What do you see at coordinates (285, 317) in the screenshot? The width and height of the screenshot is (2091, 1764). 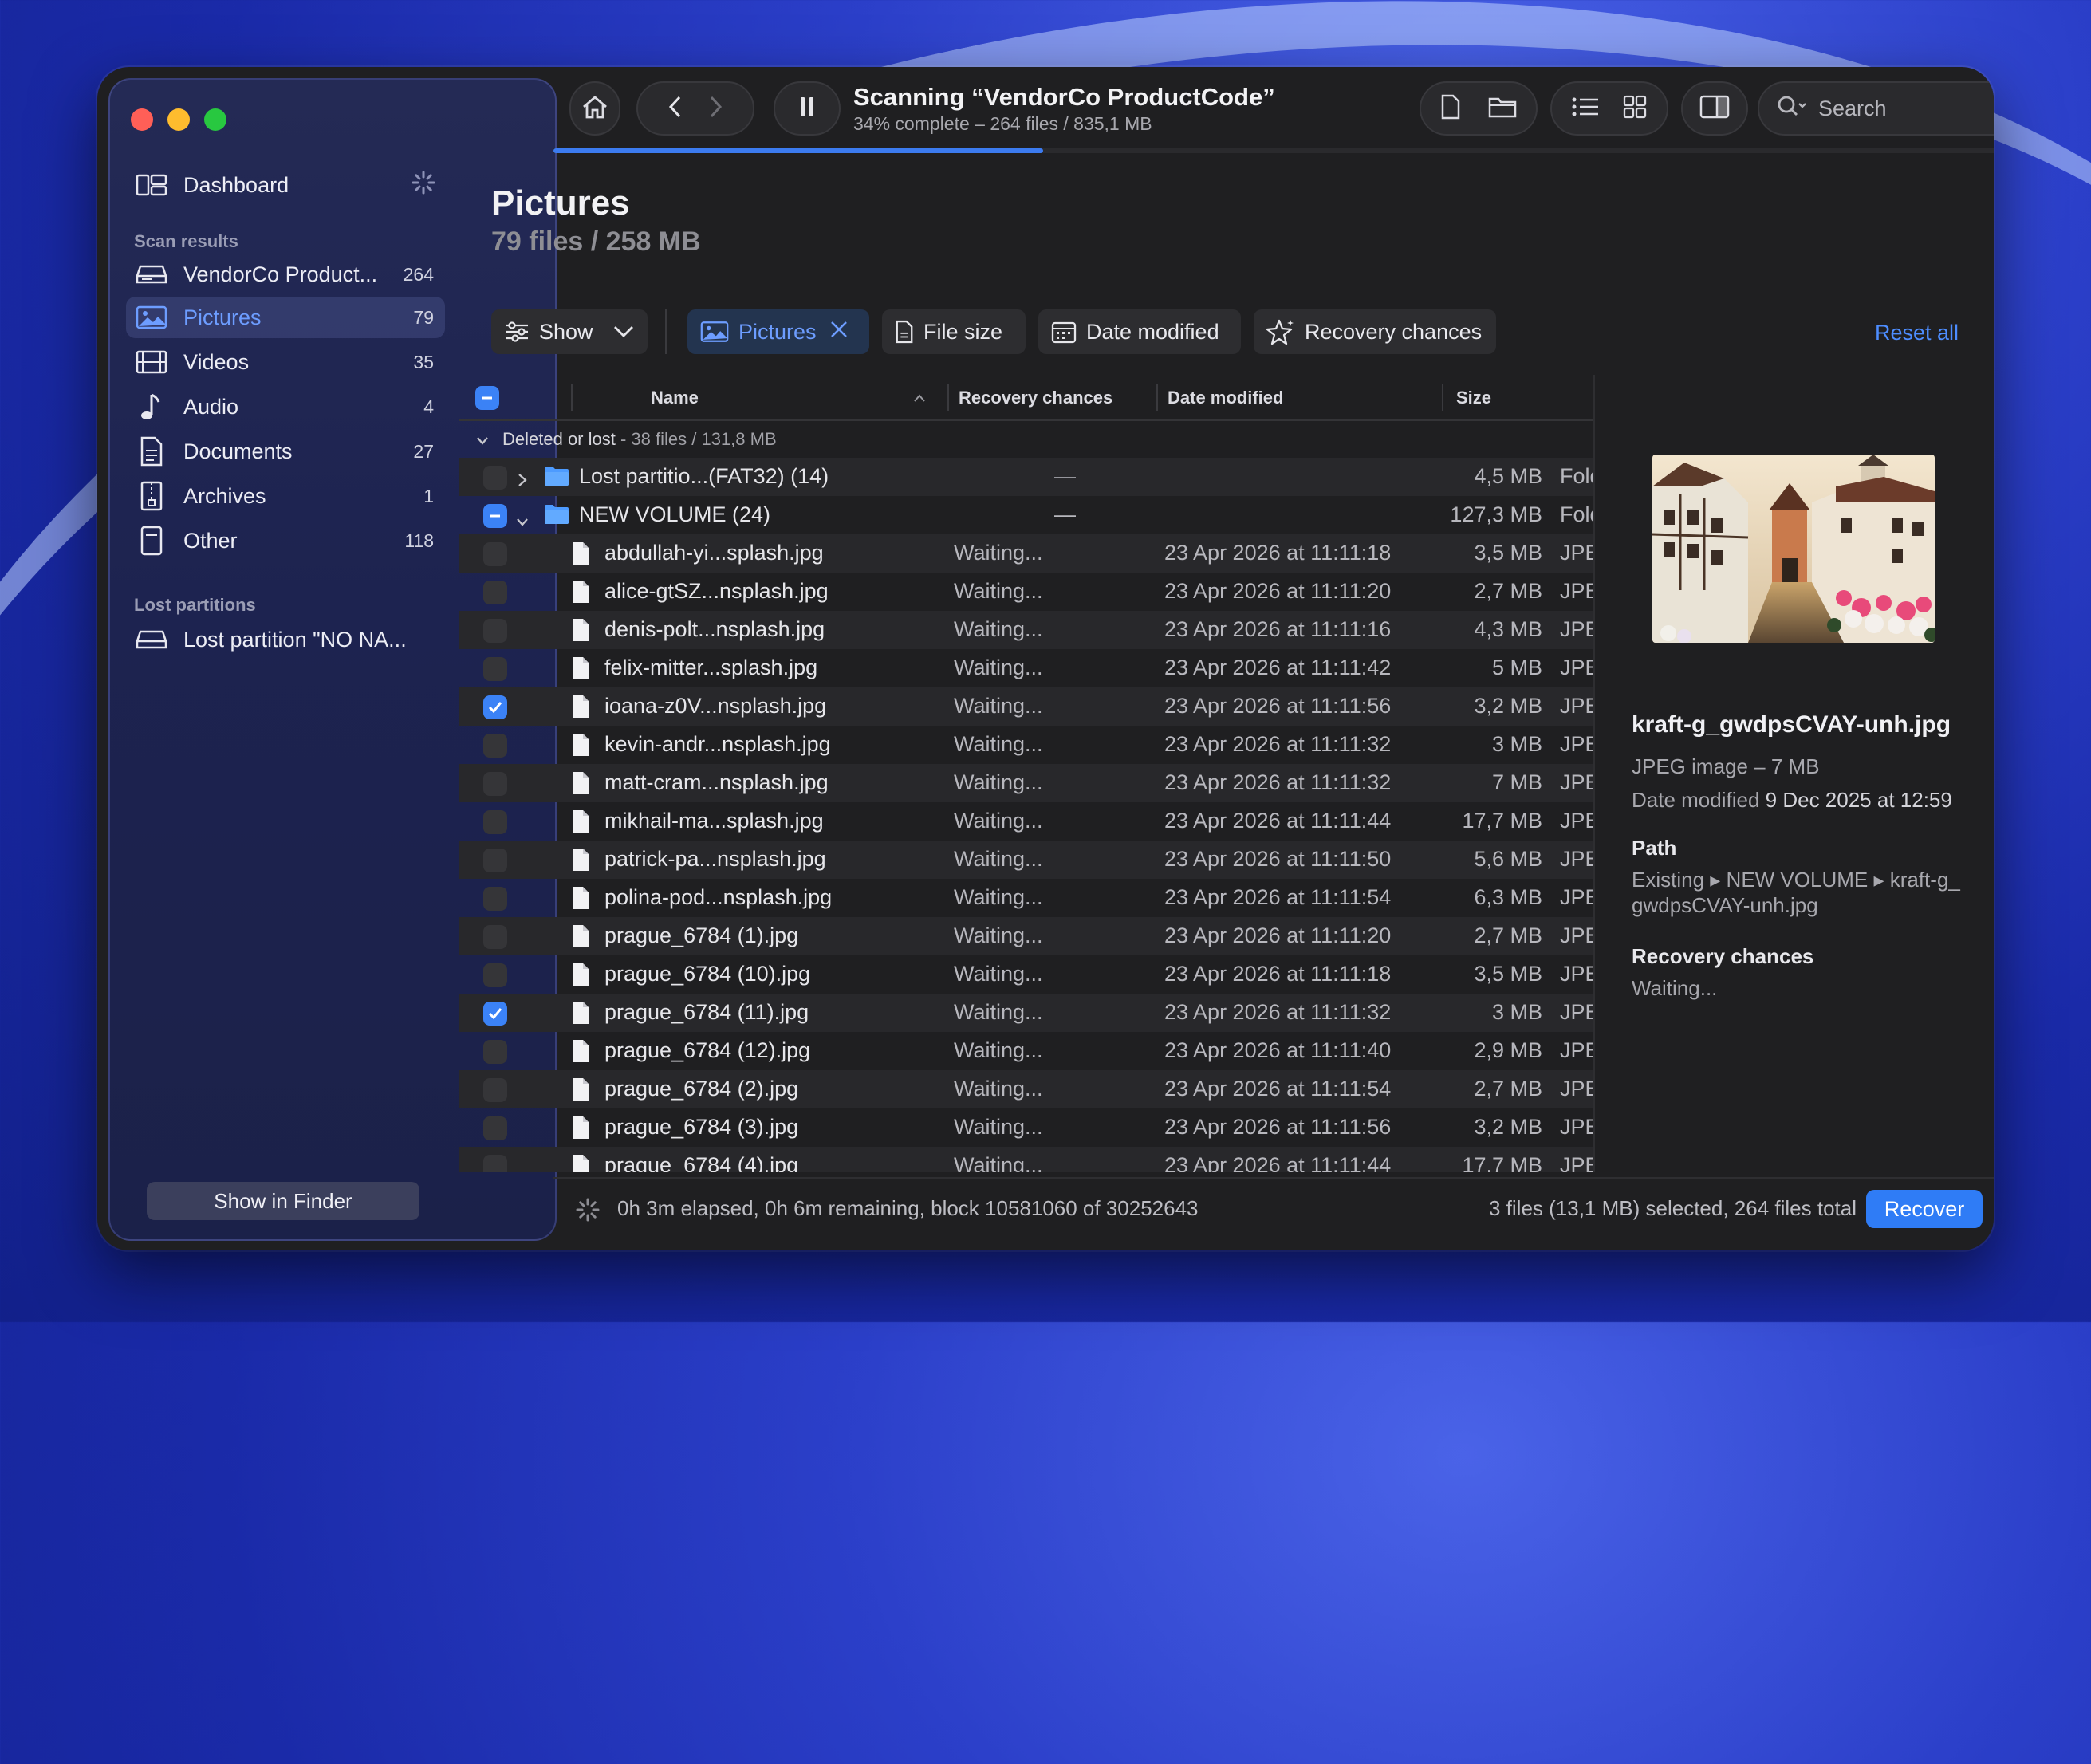 I see `sidebar-item-pictures: Pictures 79` at bounding box center [285, 317].